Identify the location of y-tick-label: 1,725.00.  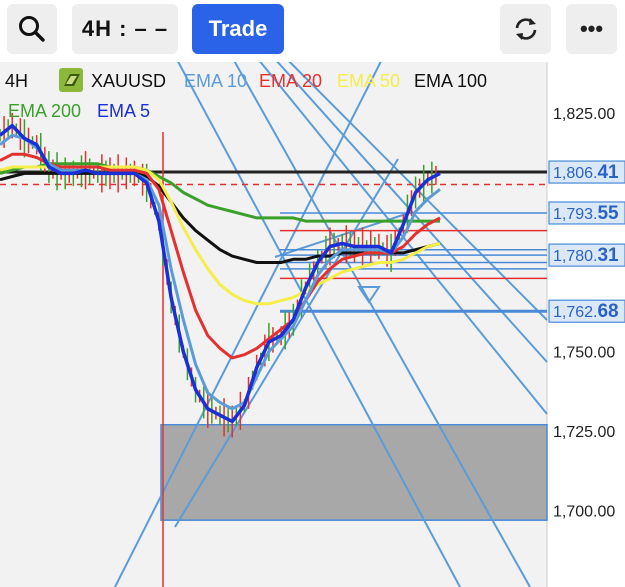
(584, 432).